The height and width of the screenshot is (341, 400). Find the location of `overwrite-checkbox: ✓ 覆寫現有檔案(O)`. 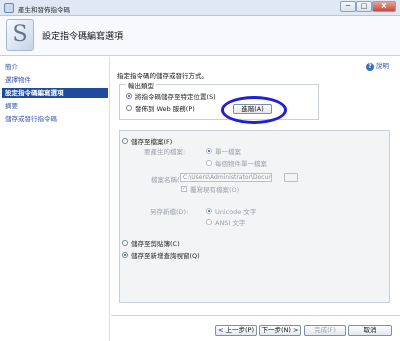

overwrite-checkbox: ✓ 覆寫現有檔案(O) is located at coordinates (210, 189).